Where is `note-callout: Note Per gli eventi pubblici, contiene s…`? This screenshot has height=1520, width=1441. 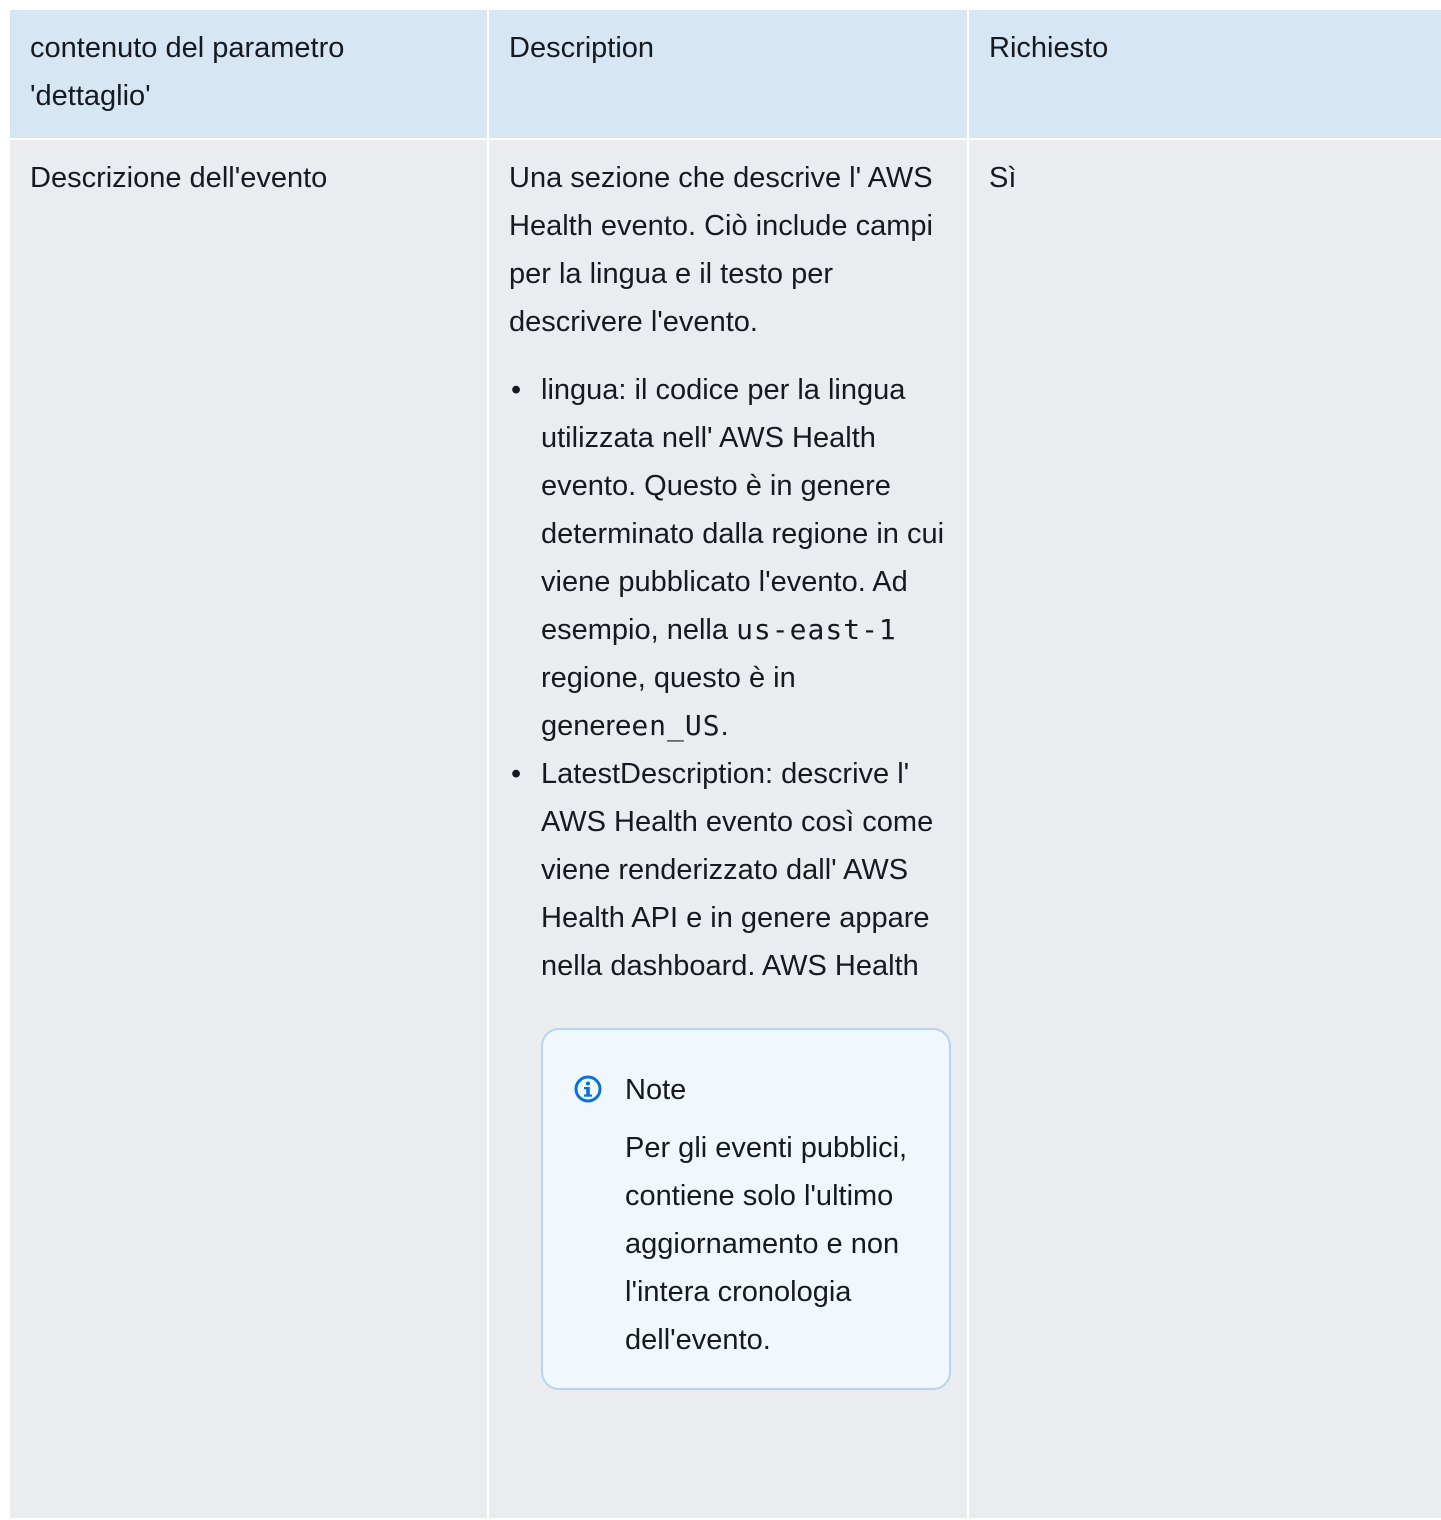 note-callout: Note Per gli eventi pubblici, contiene s… is located at coordinates (746, 1209).